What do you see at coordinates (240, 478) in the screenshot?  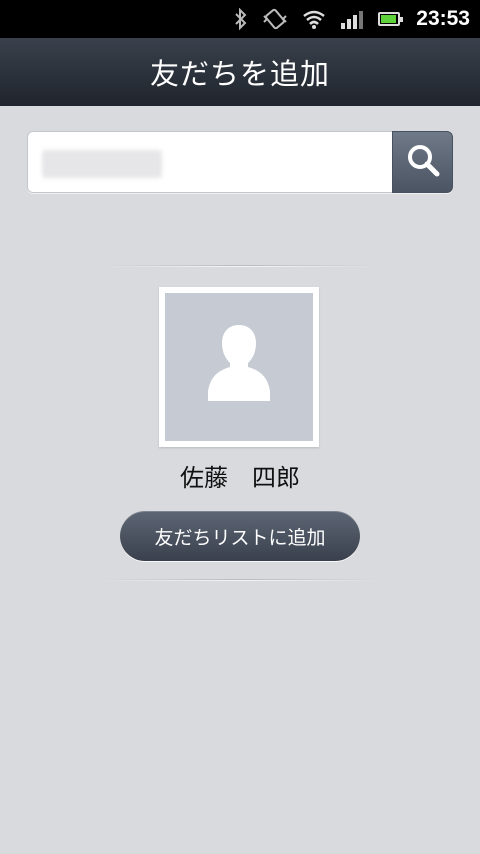 I see `friend-name: 佐藤 四郎` at bounding box center [240, 478].